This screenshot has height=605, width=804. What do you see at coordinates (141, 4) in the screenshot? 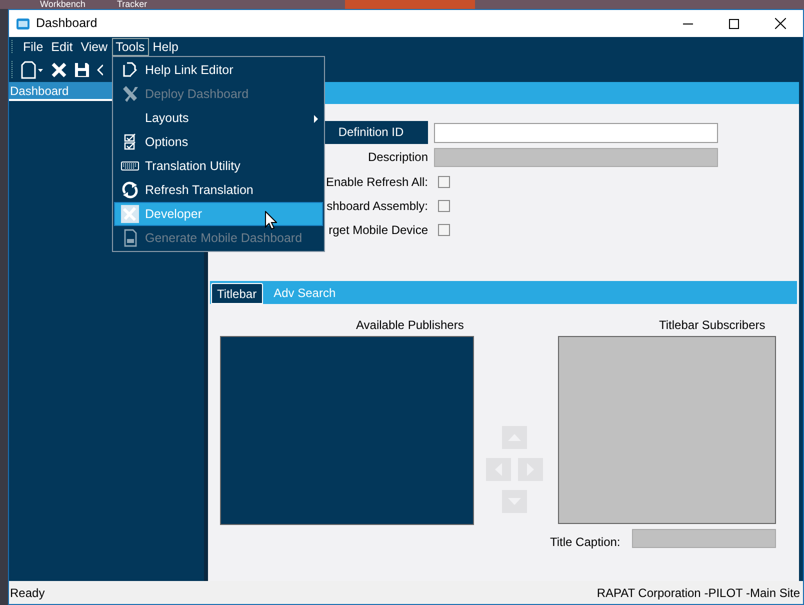
I see `taskbar-item: Tracker` at bounding box center [141, 4].